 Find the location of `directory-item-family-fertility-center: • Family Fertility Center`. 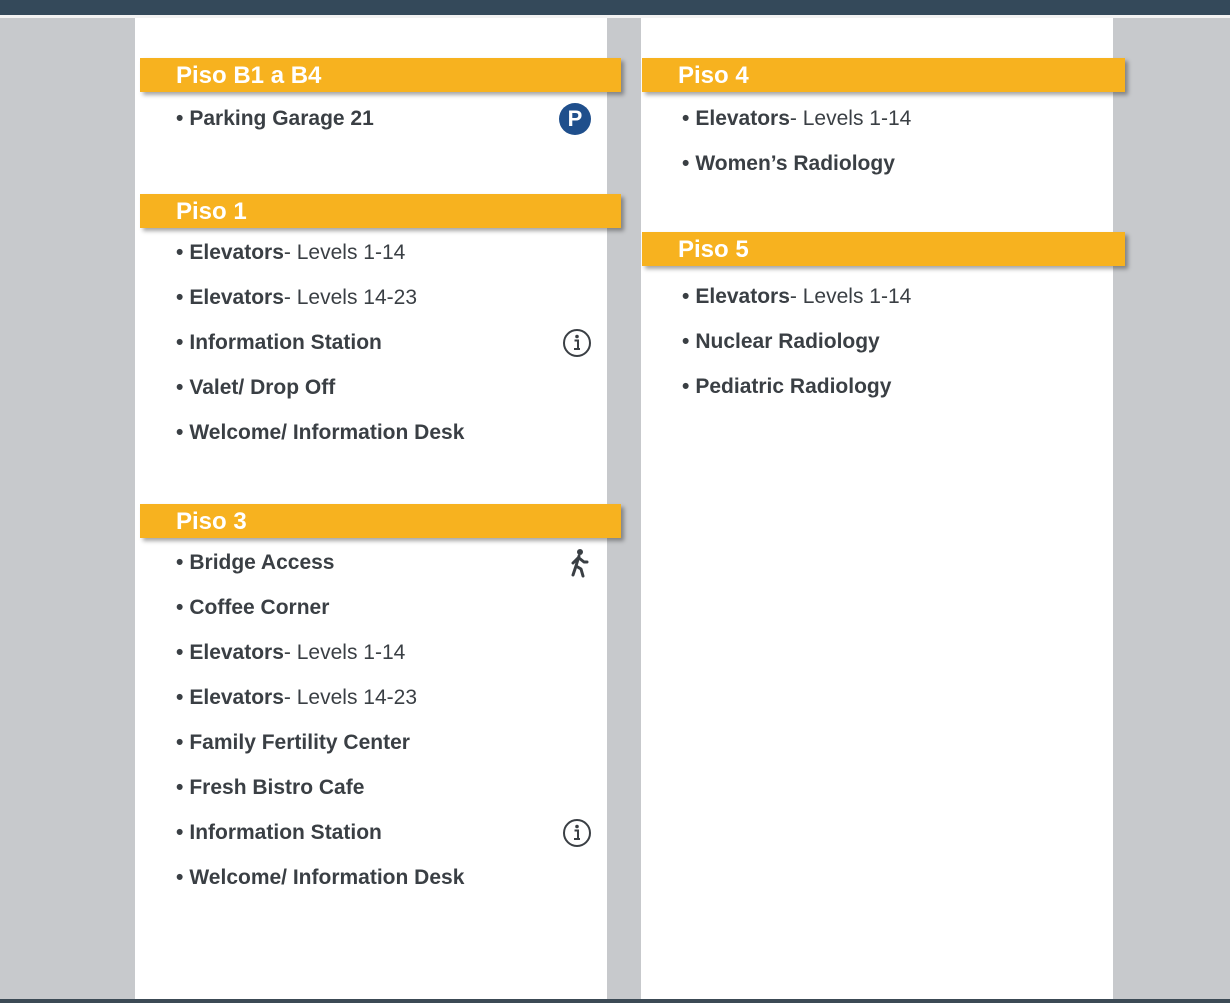

directory-item-family-fertility-center: • Family Fertility Center is located at coordinates (391, 742).